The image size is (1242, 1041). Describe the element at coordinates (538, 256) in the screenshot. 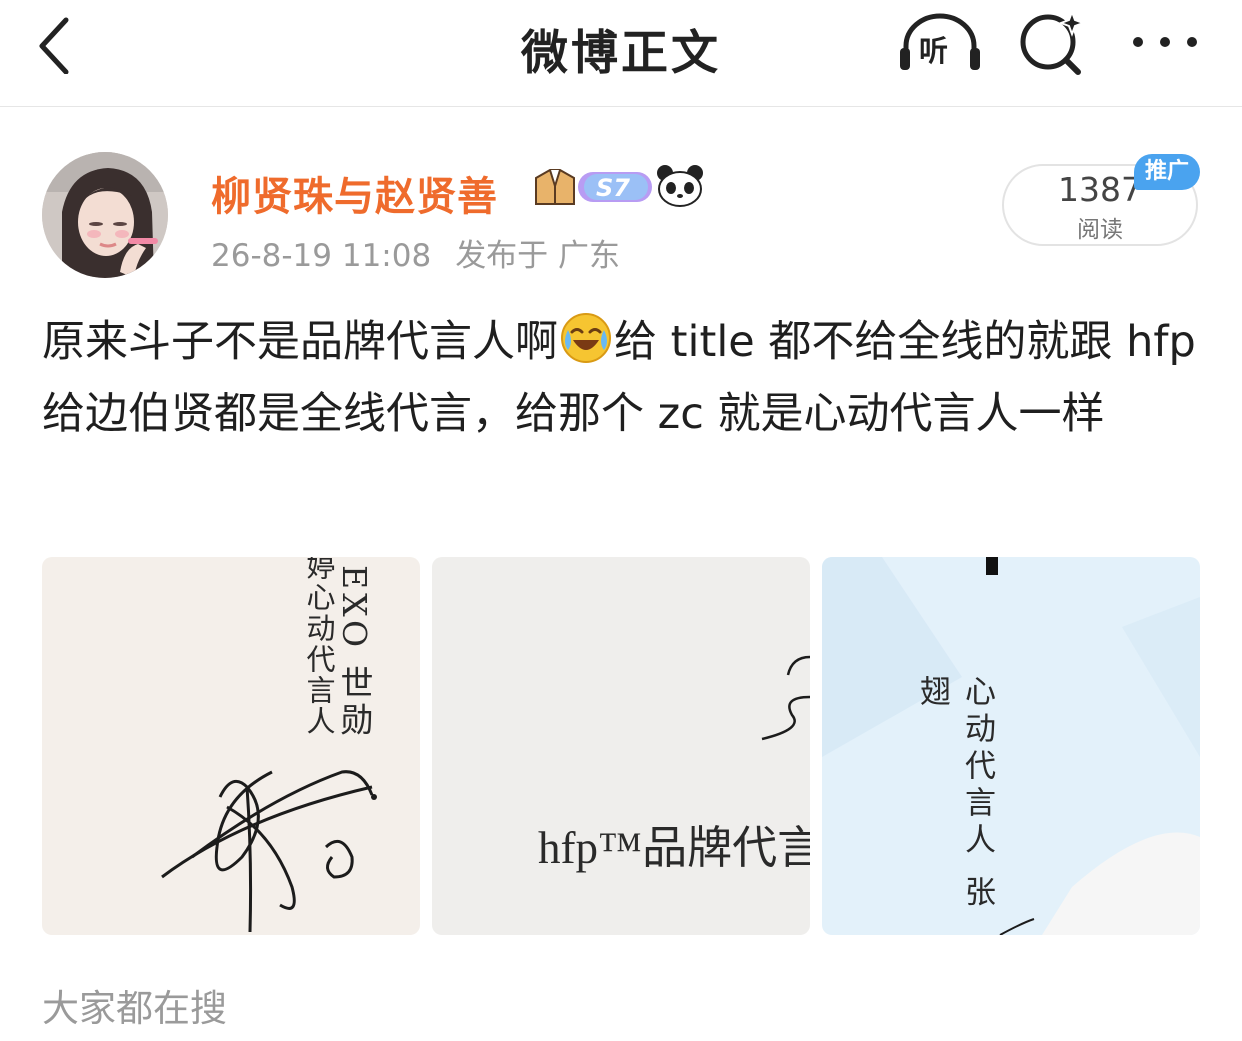

I see `post-location: 发布于 广东` at that location.